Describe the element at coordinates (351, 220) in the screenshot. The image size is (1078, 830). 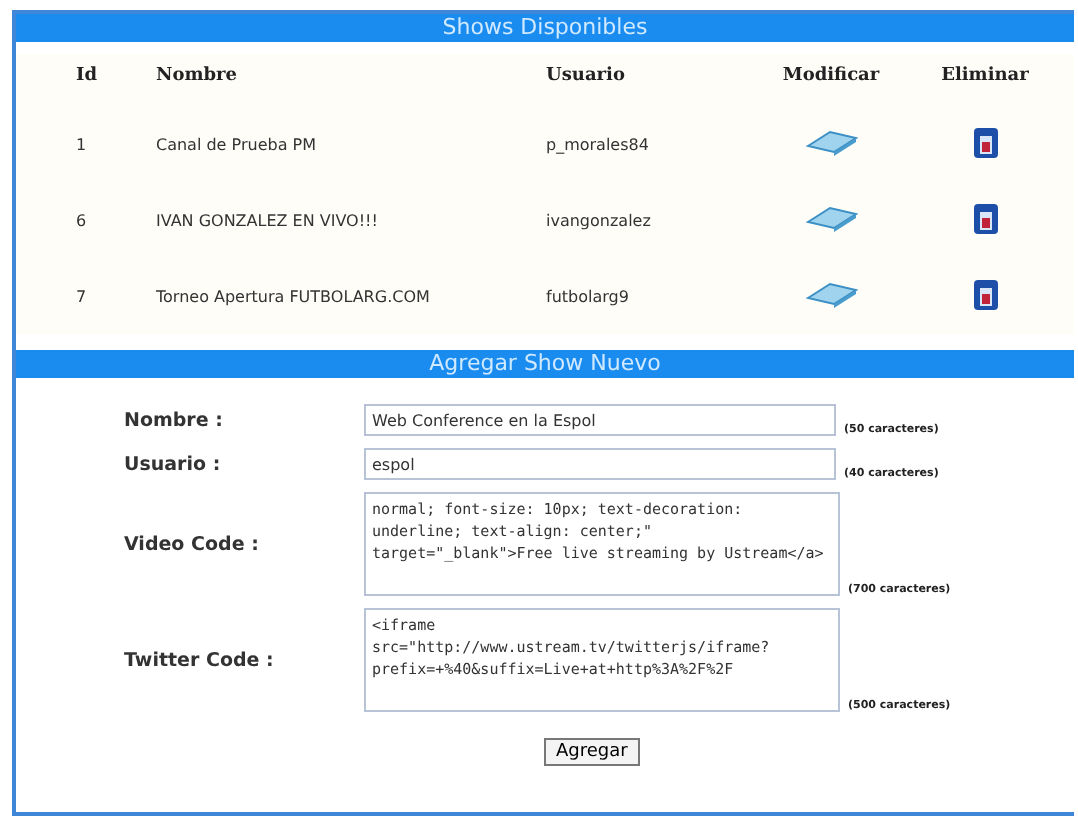
I see `table-cell: IVAN GONZALEZ EN VIVO!!!` at that location.